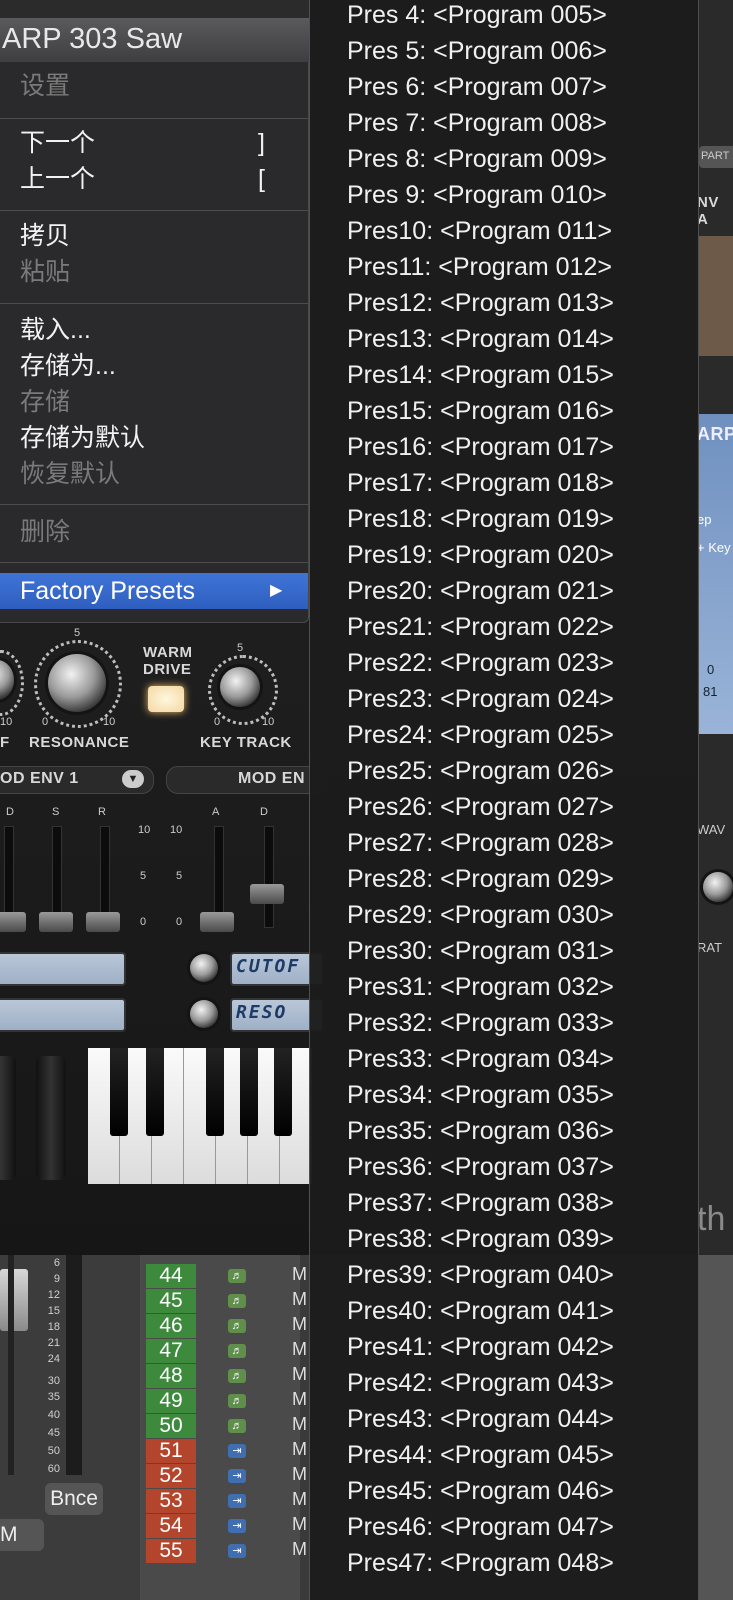 The image size is (733, 1600). I want to click on menu-item-next: 下一个, so click(57, 143).